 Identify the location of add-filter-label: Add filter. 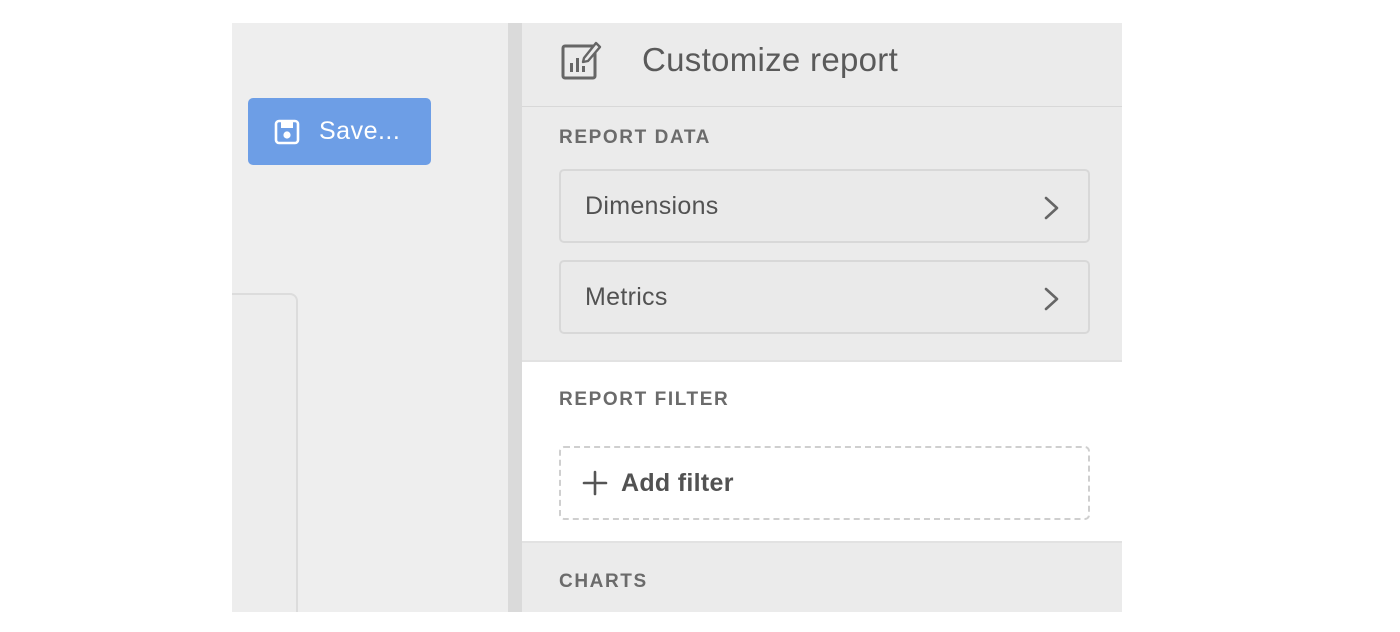
(677, 482).